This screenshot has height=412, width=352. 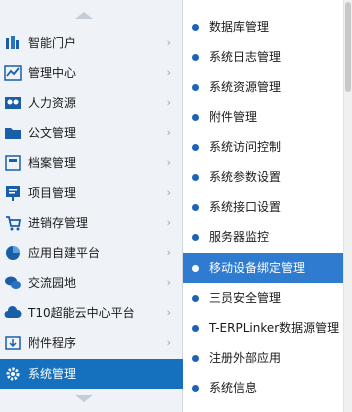 I want to click on sidebar-item-accessories: 附件程序 ›, so click(x=91, y=343).